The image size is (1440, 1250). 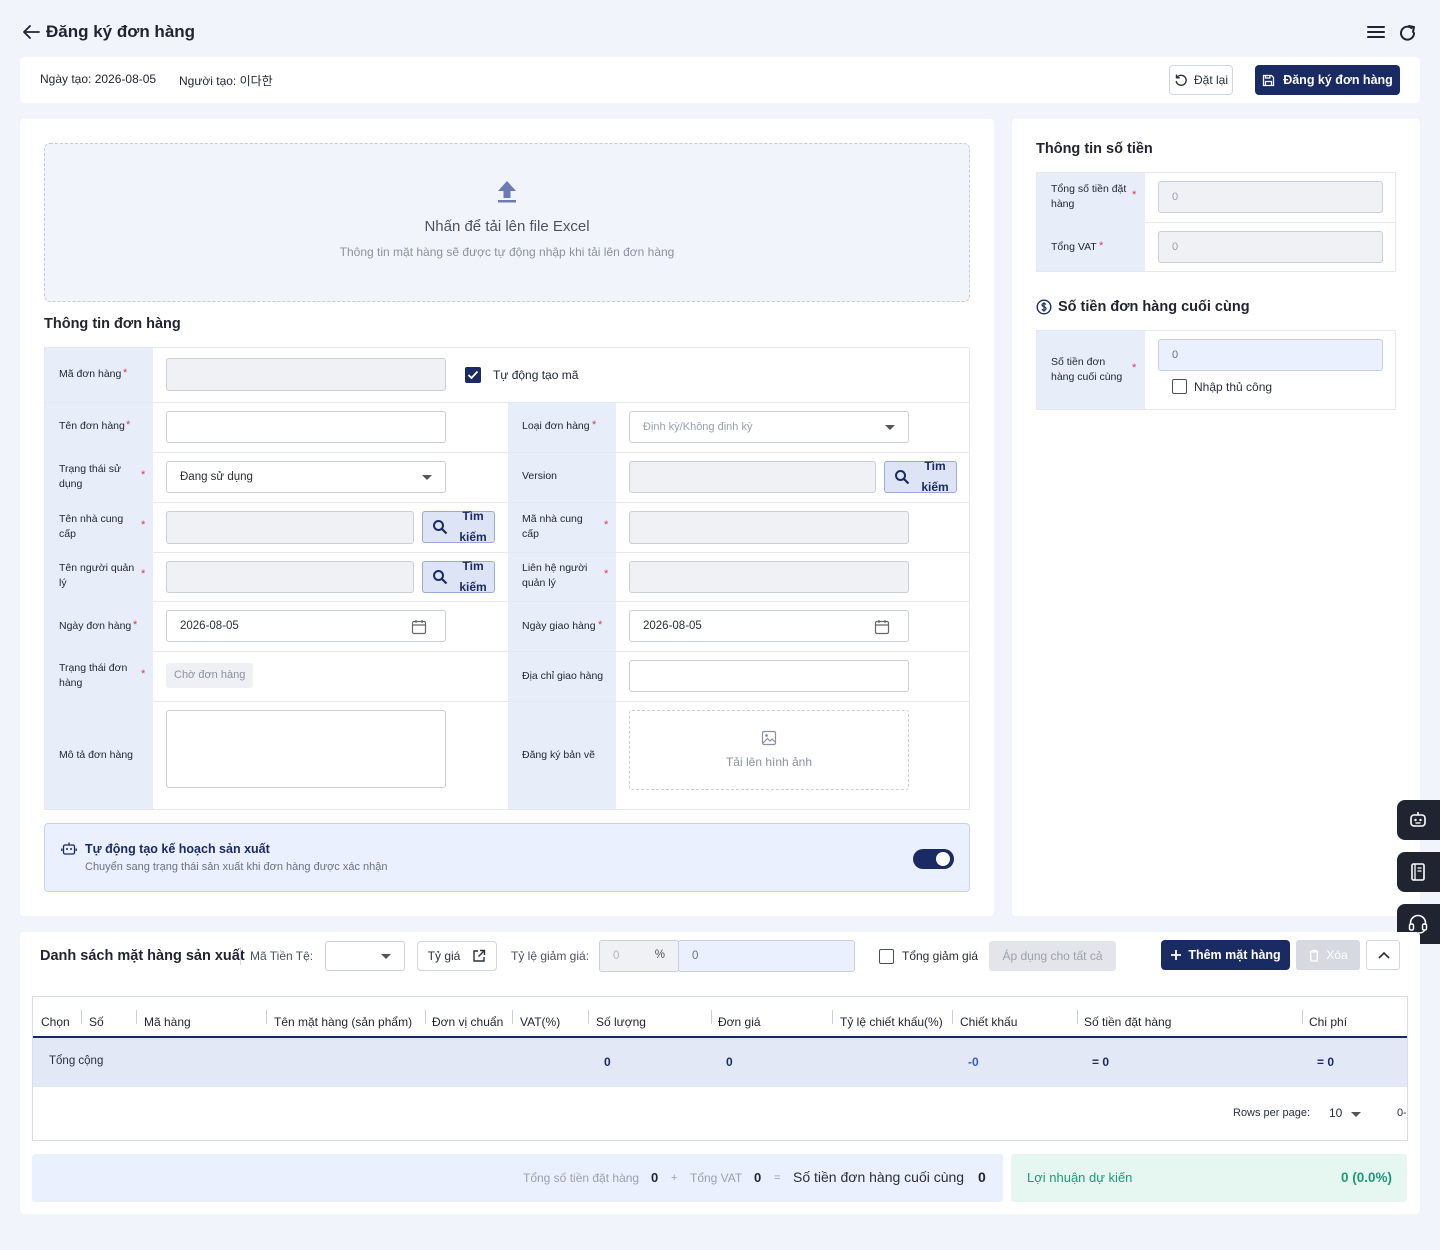 I want to click on currency-select, so click(x=365, y=956).